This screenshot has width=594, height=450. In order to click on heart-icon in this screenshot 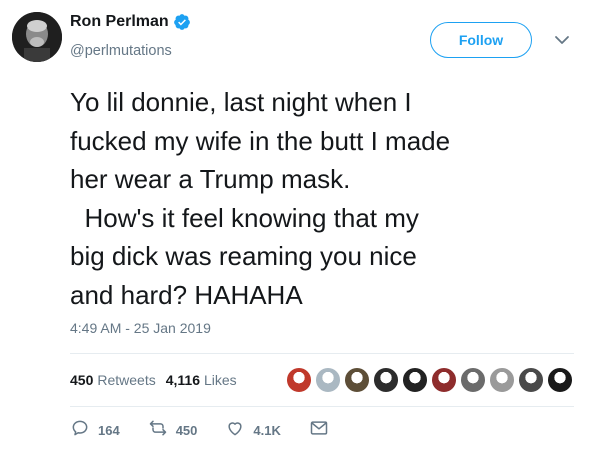, I will do `click(235, 430)`.